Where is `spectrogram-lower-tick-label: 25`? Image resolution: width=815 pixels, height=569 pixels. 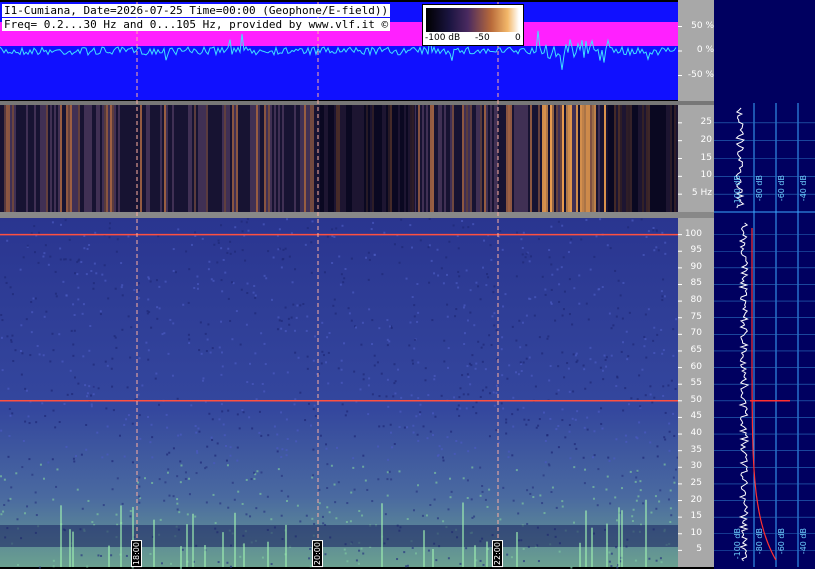
spectrogram-lower-tick-label: 25 is located at coordinates (696, 482).